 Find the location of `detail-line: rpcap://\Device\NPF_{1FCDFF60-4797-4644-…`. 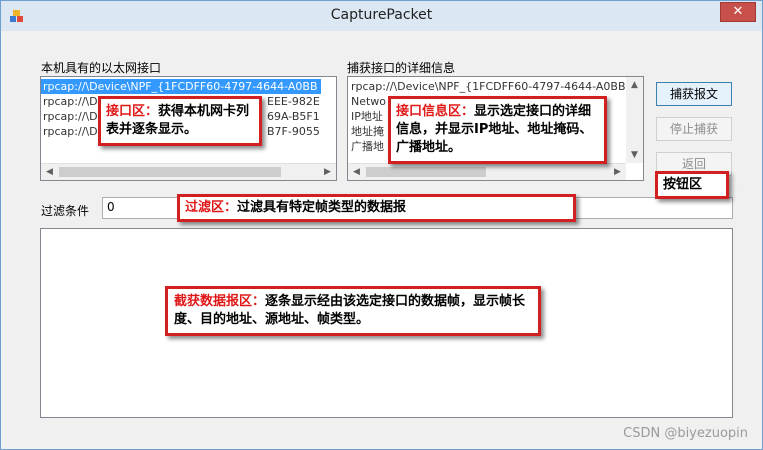

detail-line: rpcap://\Device\NPF_{1FCDFF60-4797-4644-… is located at coordinates (488, 86).